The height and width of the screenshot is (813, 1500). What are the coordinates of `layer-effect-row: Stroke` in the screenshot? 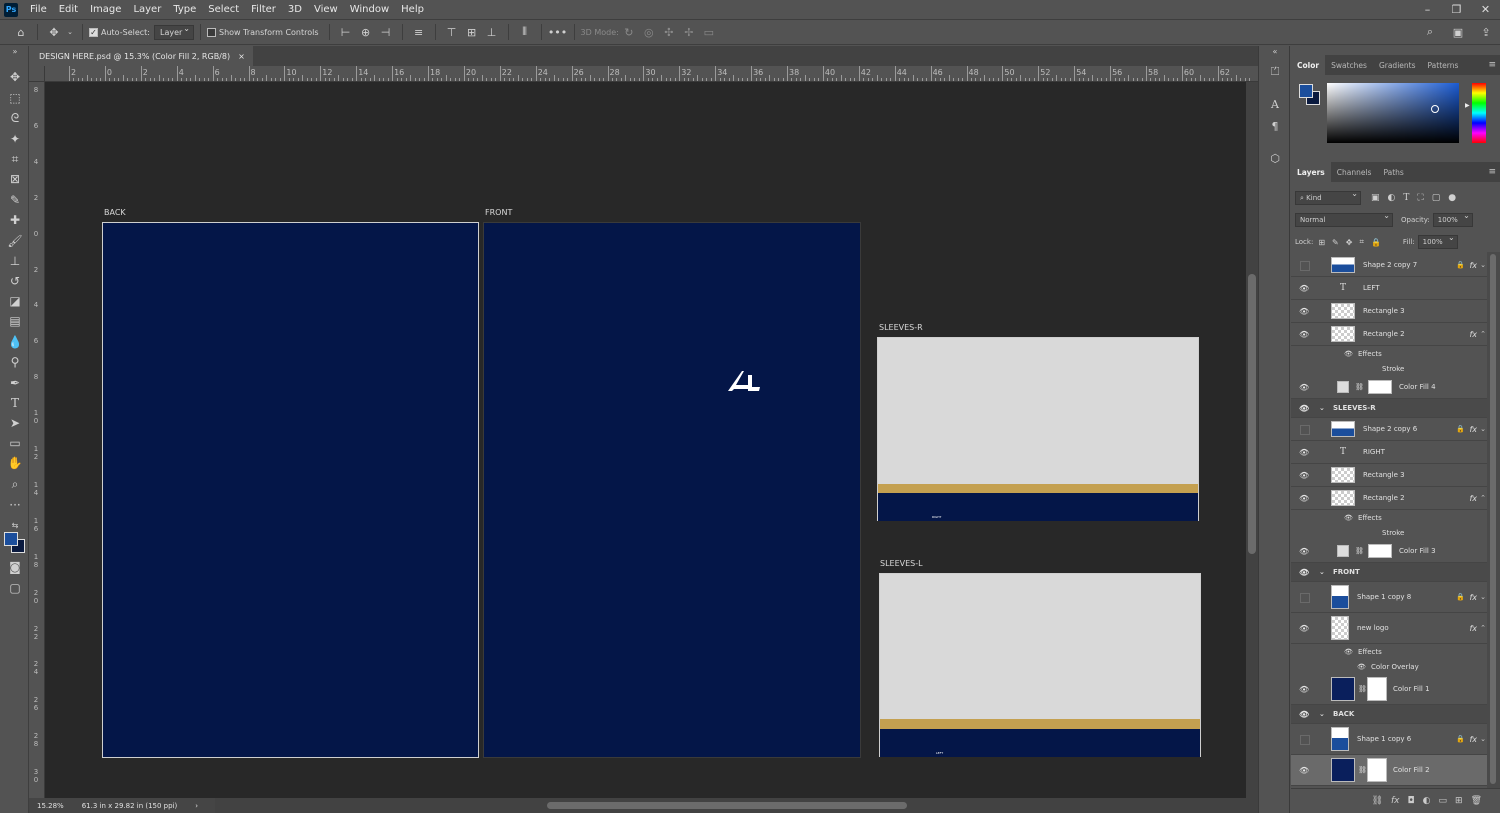 It's located at (1389, 368).